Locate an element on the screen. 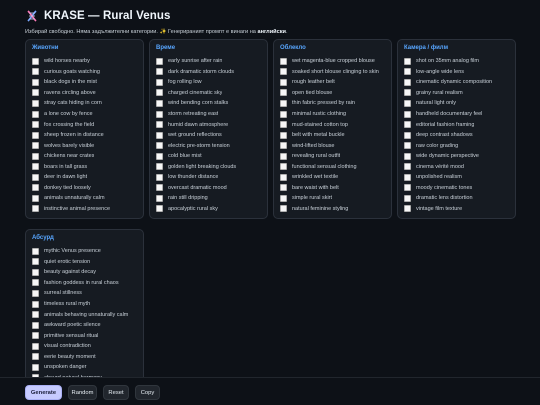 Image resolution: width=540 pixels, height=405 pixels. option-item: belt with metal buckle is located at coordinates (332, 135).